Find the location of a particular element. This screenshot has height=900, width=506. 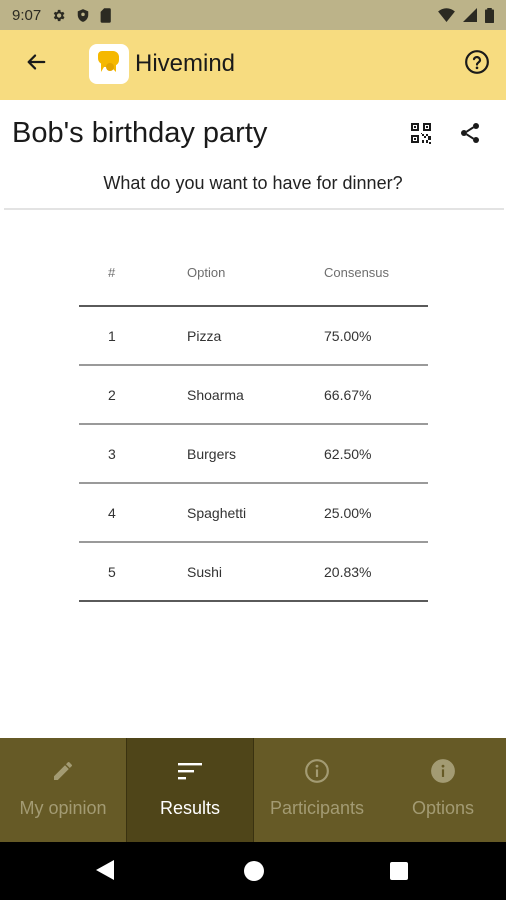

header-divider is located at coordinates (254, 209).